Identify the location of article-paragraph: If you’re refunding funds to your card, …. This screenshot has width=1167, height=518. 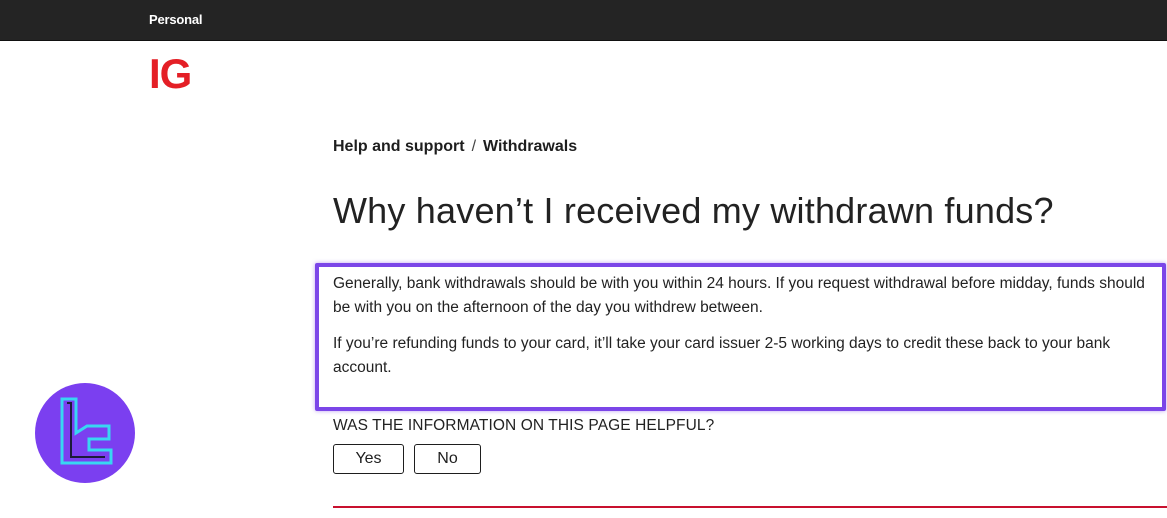
(722, 355).